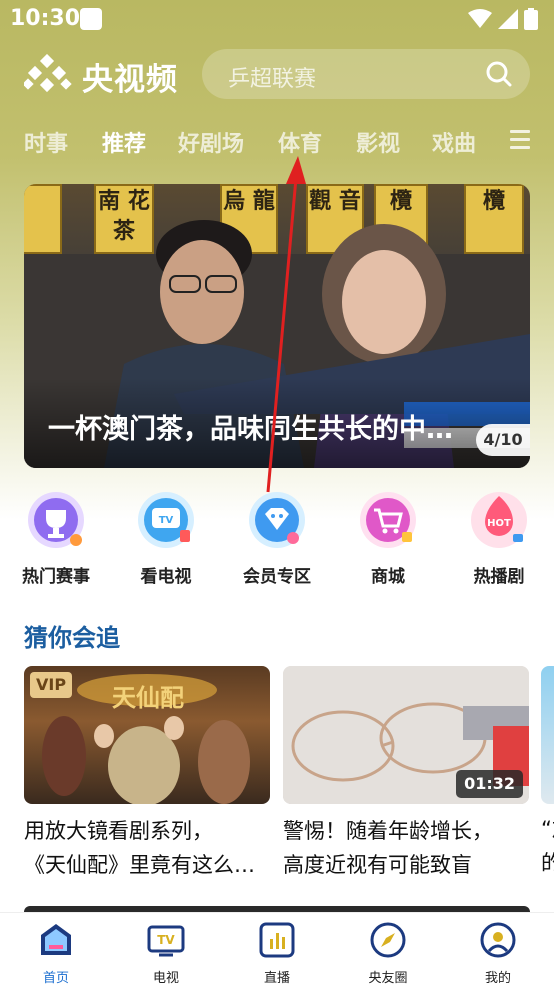 This screenshot has height=984, width=554. I want to click on vip-badge: VIP, so click(51, 685).